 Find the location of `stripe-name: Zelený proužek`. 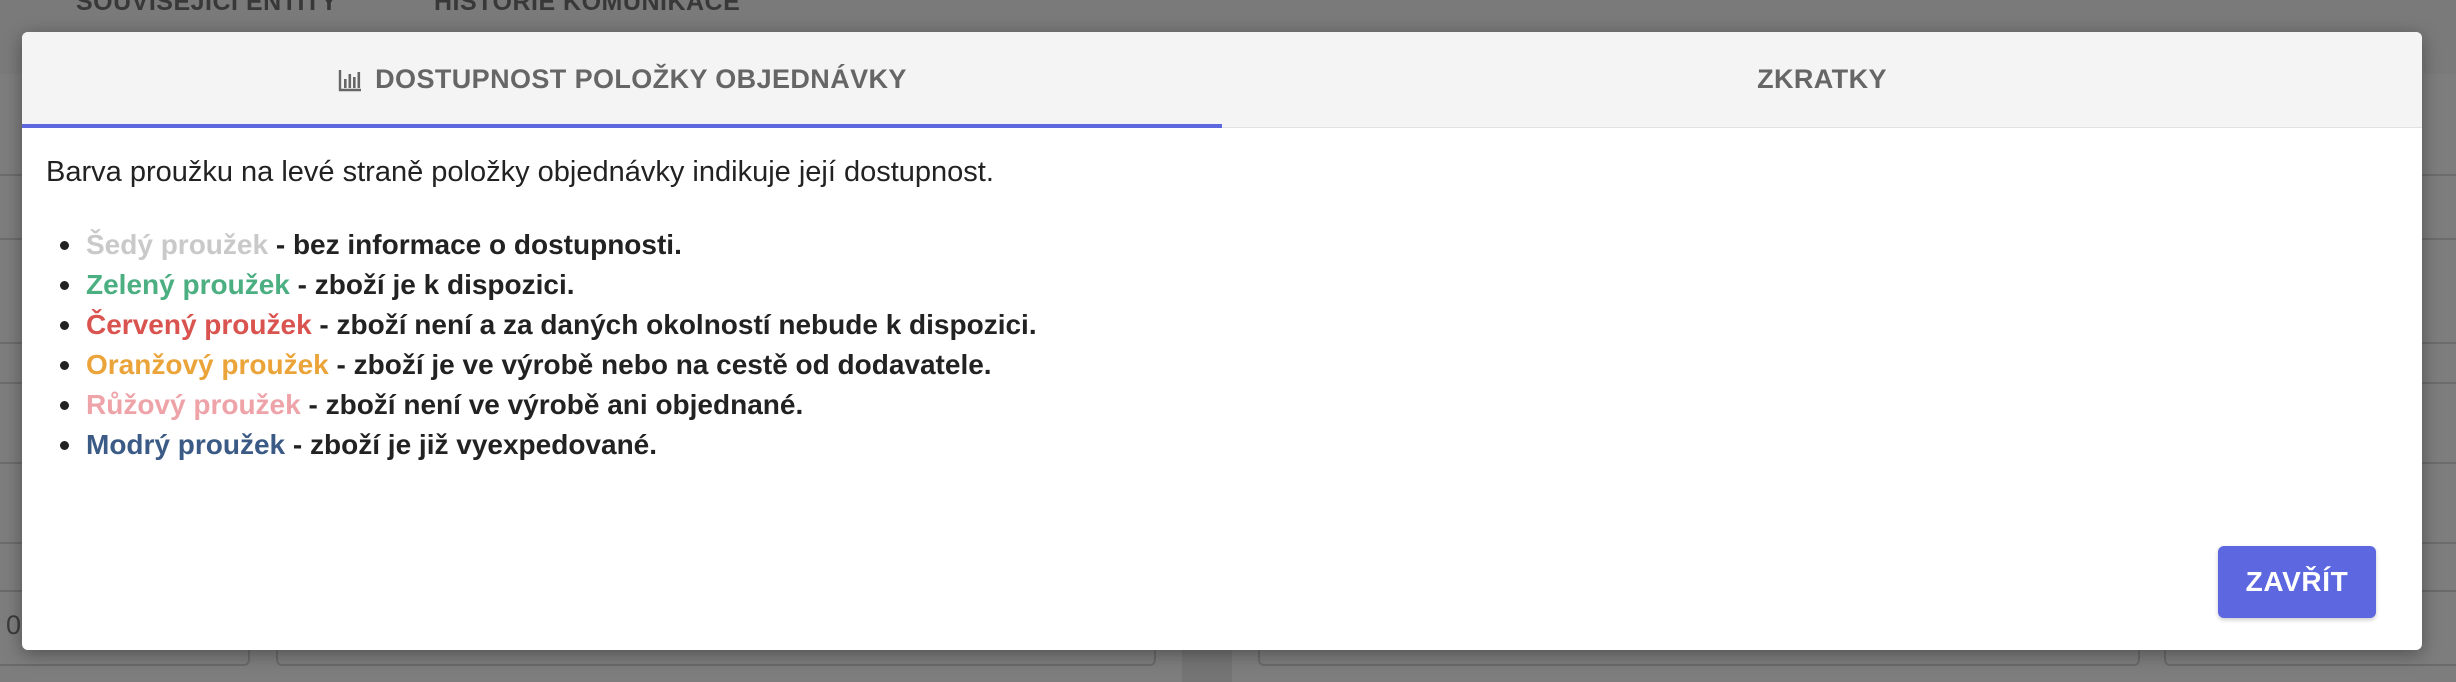

stripe-name: Zelený proužek is located at coordinates (188, 284).